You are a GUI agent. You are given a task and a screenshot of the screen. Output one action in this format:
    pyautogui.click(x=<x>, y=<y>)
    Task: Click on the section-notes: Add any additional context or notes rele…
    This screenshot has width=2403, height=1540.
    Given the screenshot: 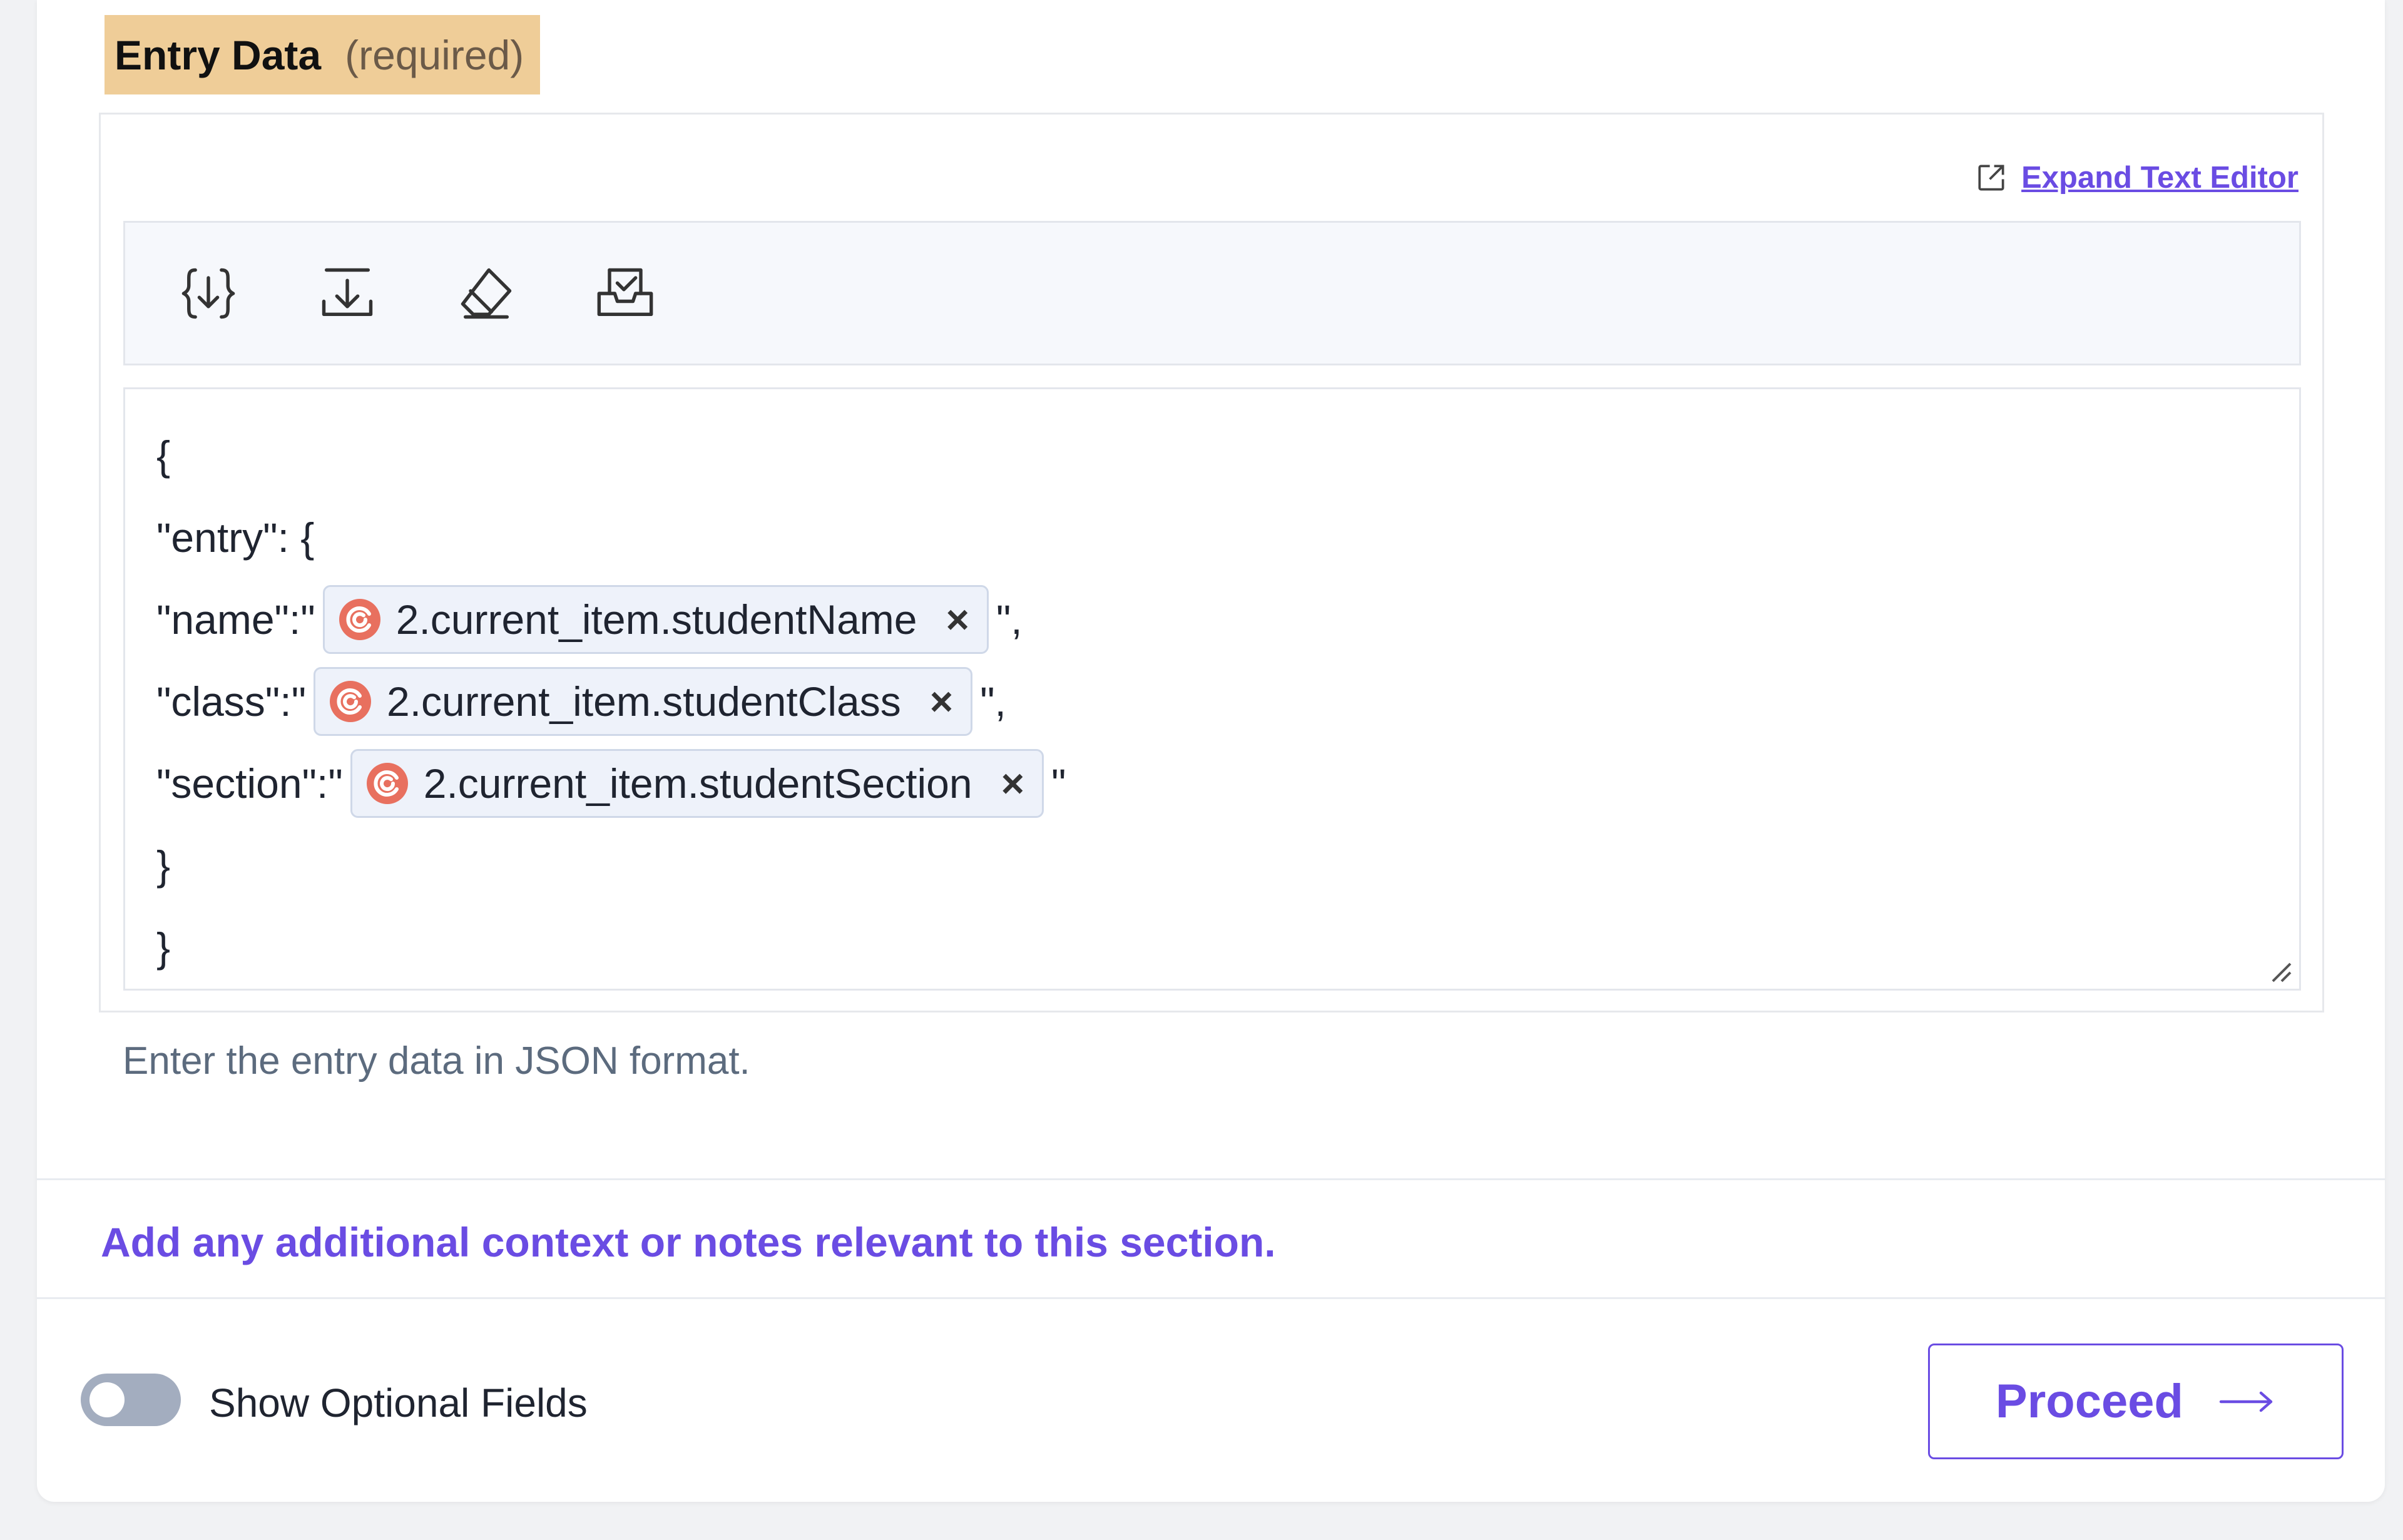 What is the action you would take?
    pyautogui.click(x=688, y=1242)
    